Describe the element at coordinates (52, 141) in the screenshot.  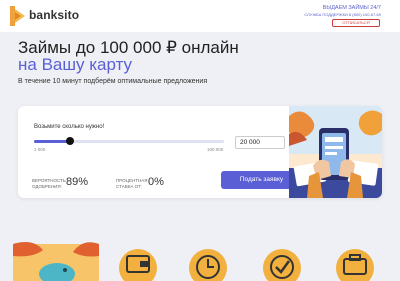
I see `slider-fill` at that location.